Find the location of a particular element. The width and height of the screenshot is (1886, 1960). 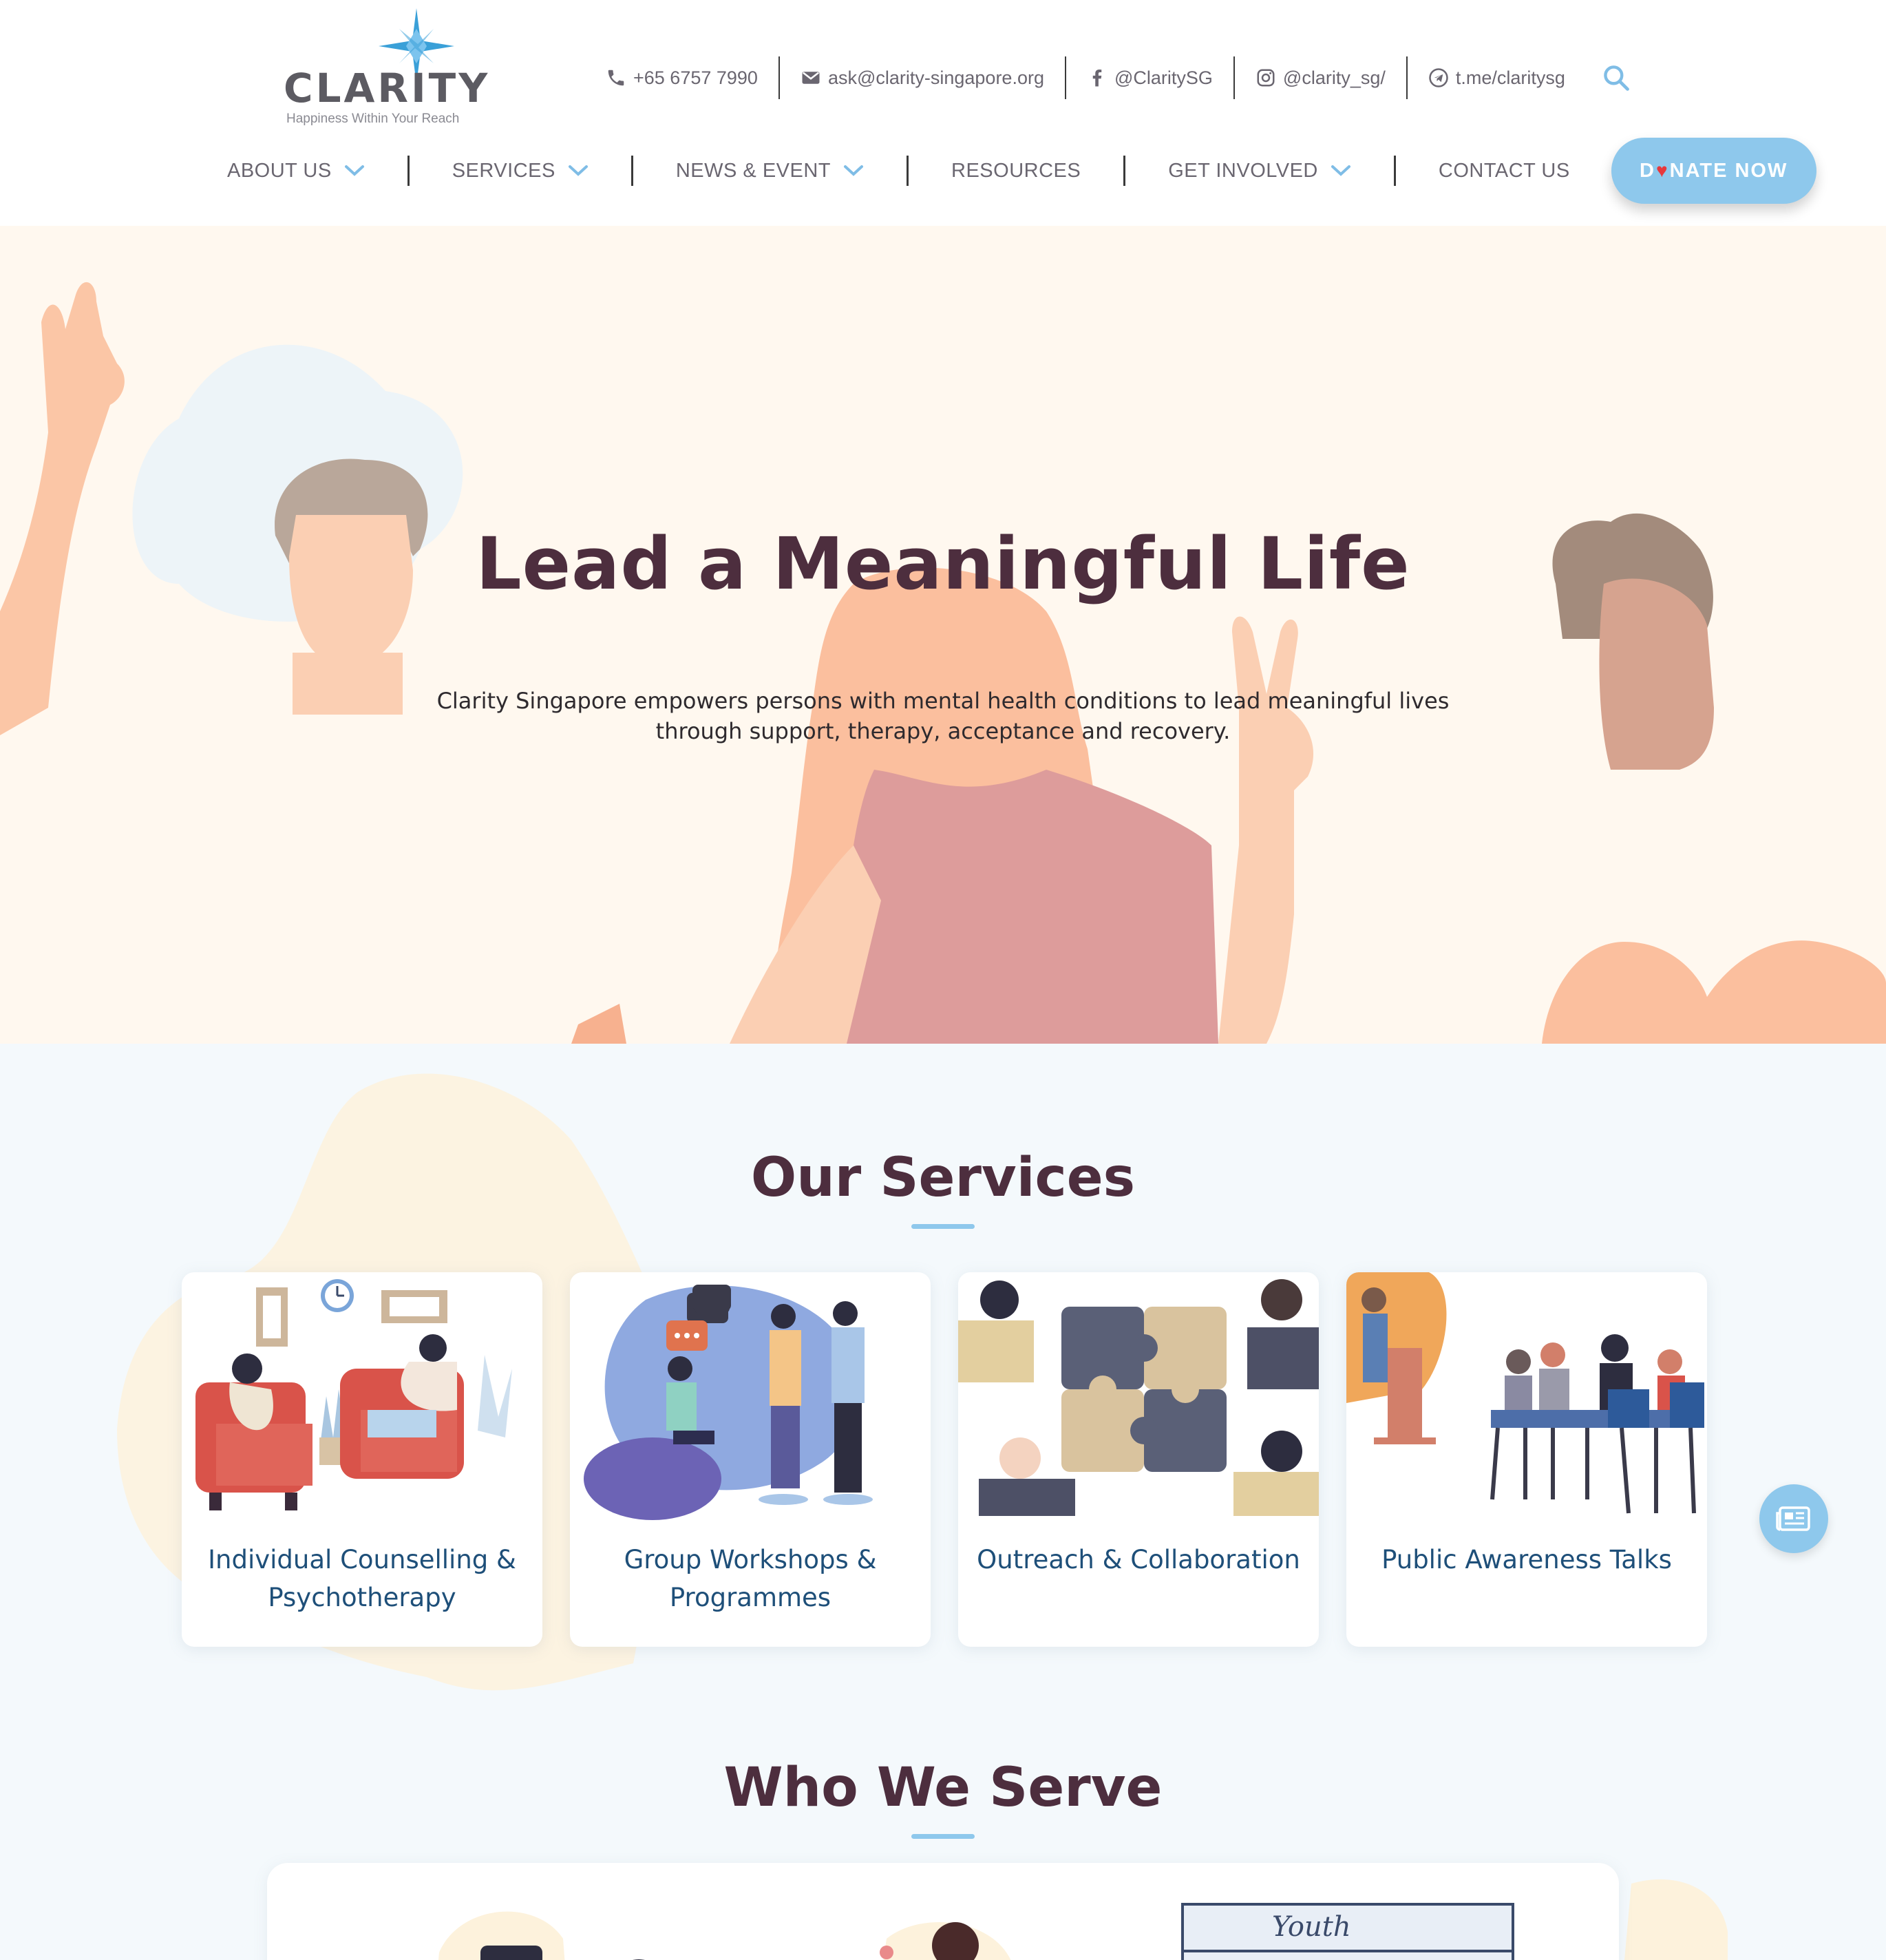

nav-news-event: NEWS & EVENT is located at coordinates (771, 171).